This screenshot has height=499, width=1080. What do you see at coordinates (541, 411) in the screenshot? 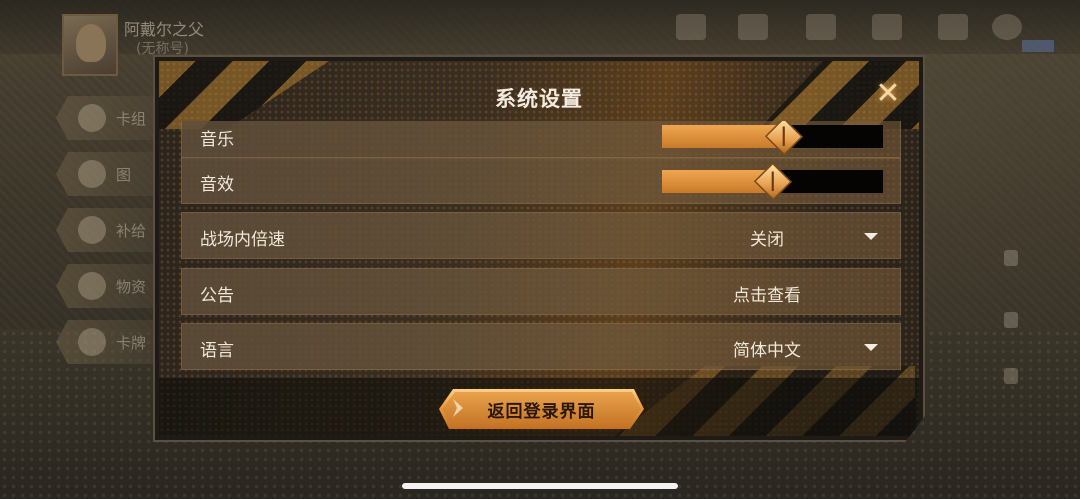
I see `return-to-login-label: 返回登录界面` at bounding box center [541, 411].